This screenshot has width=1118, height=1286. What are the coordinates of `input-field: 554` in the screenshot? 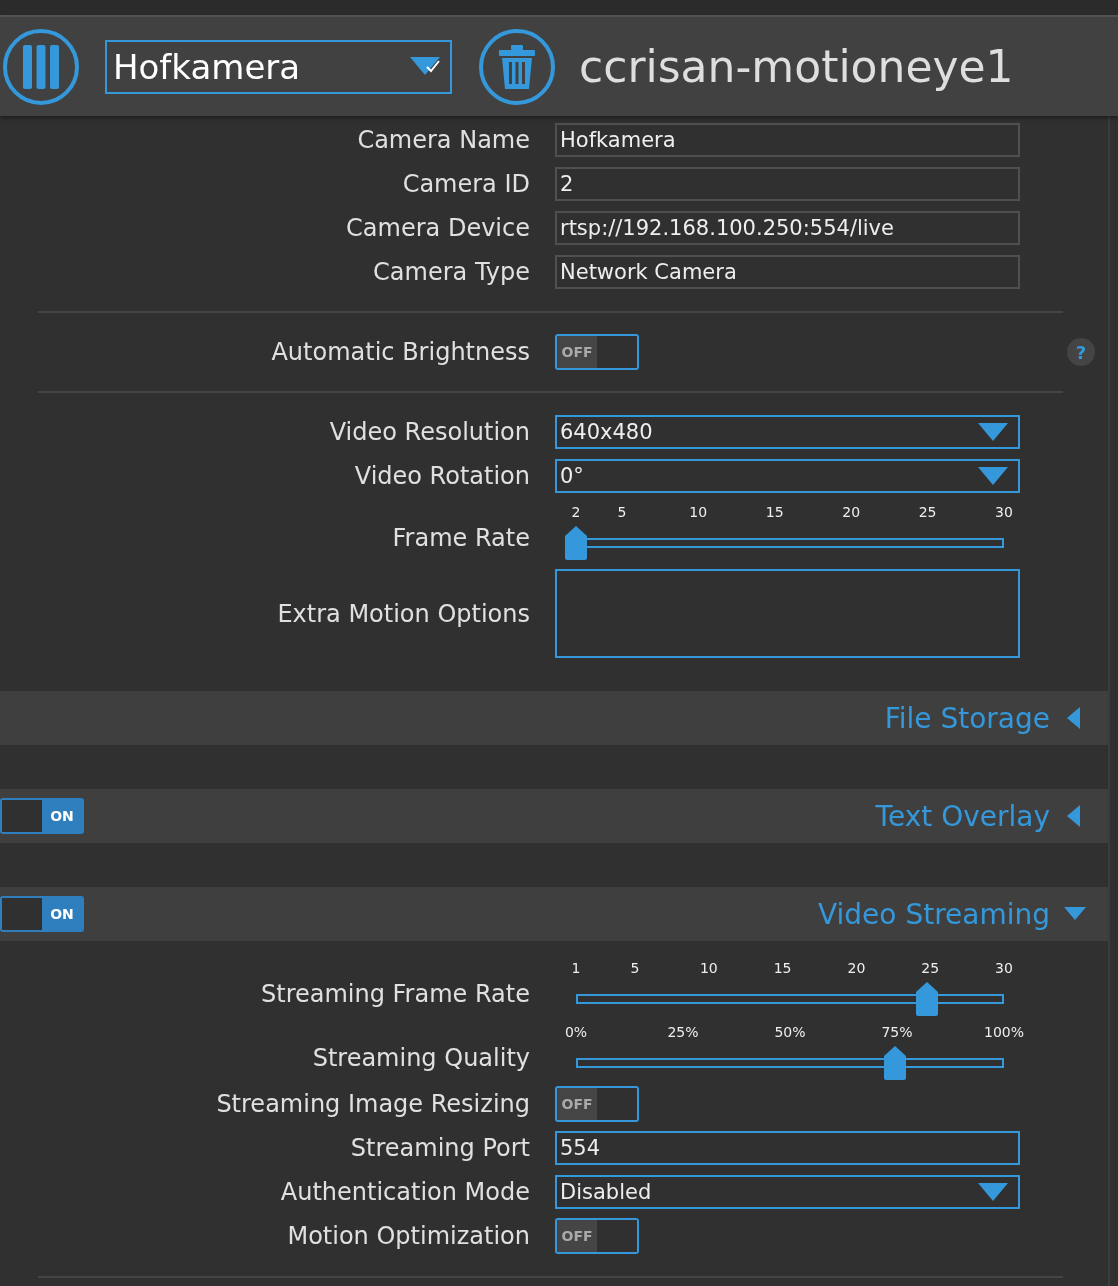 It's located at (787, 1148).